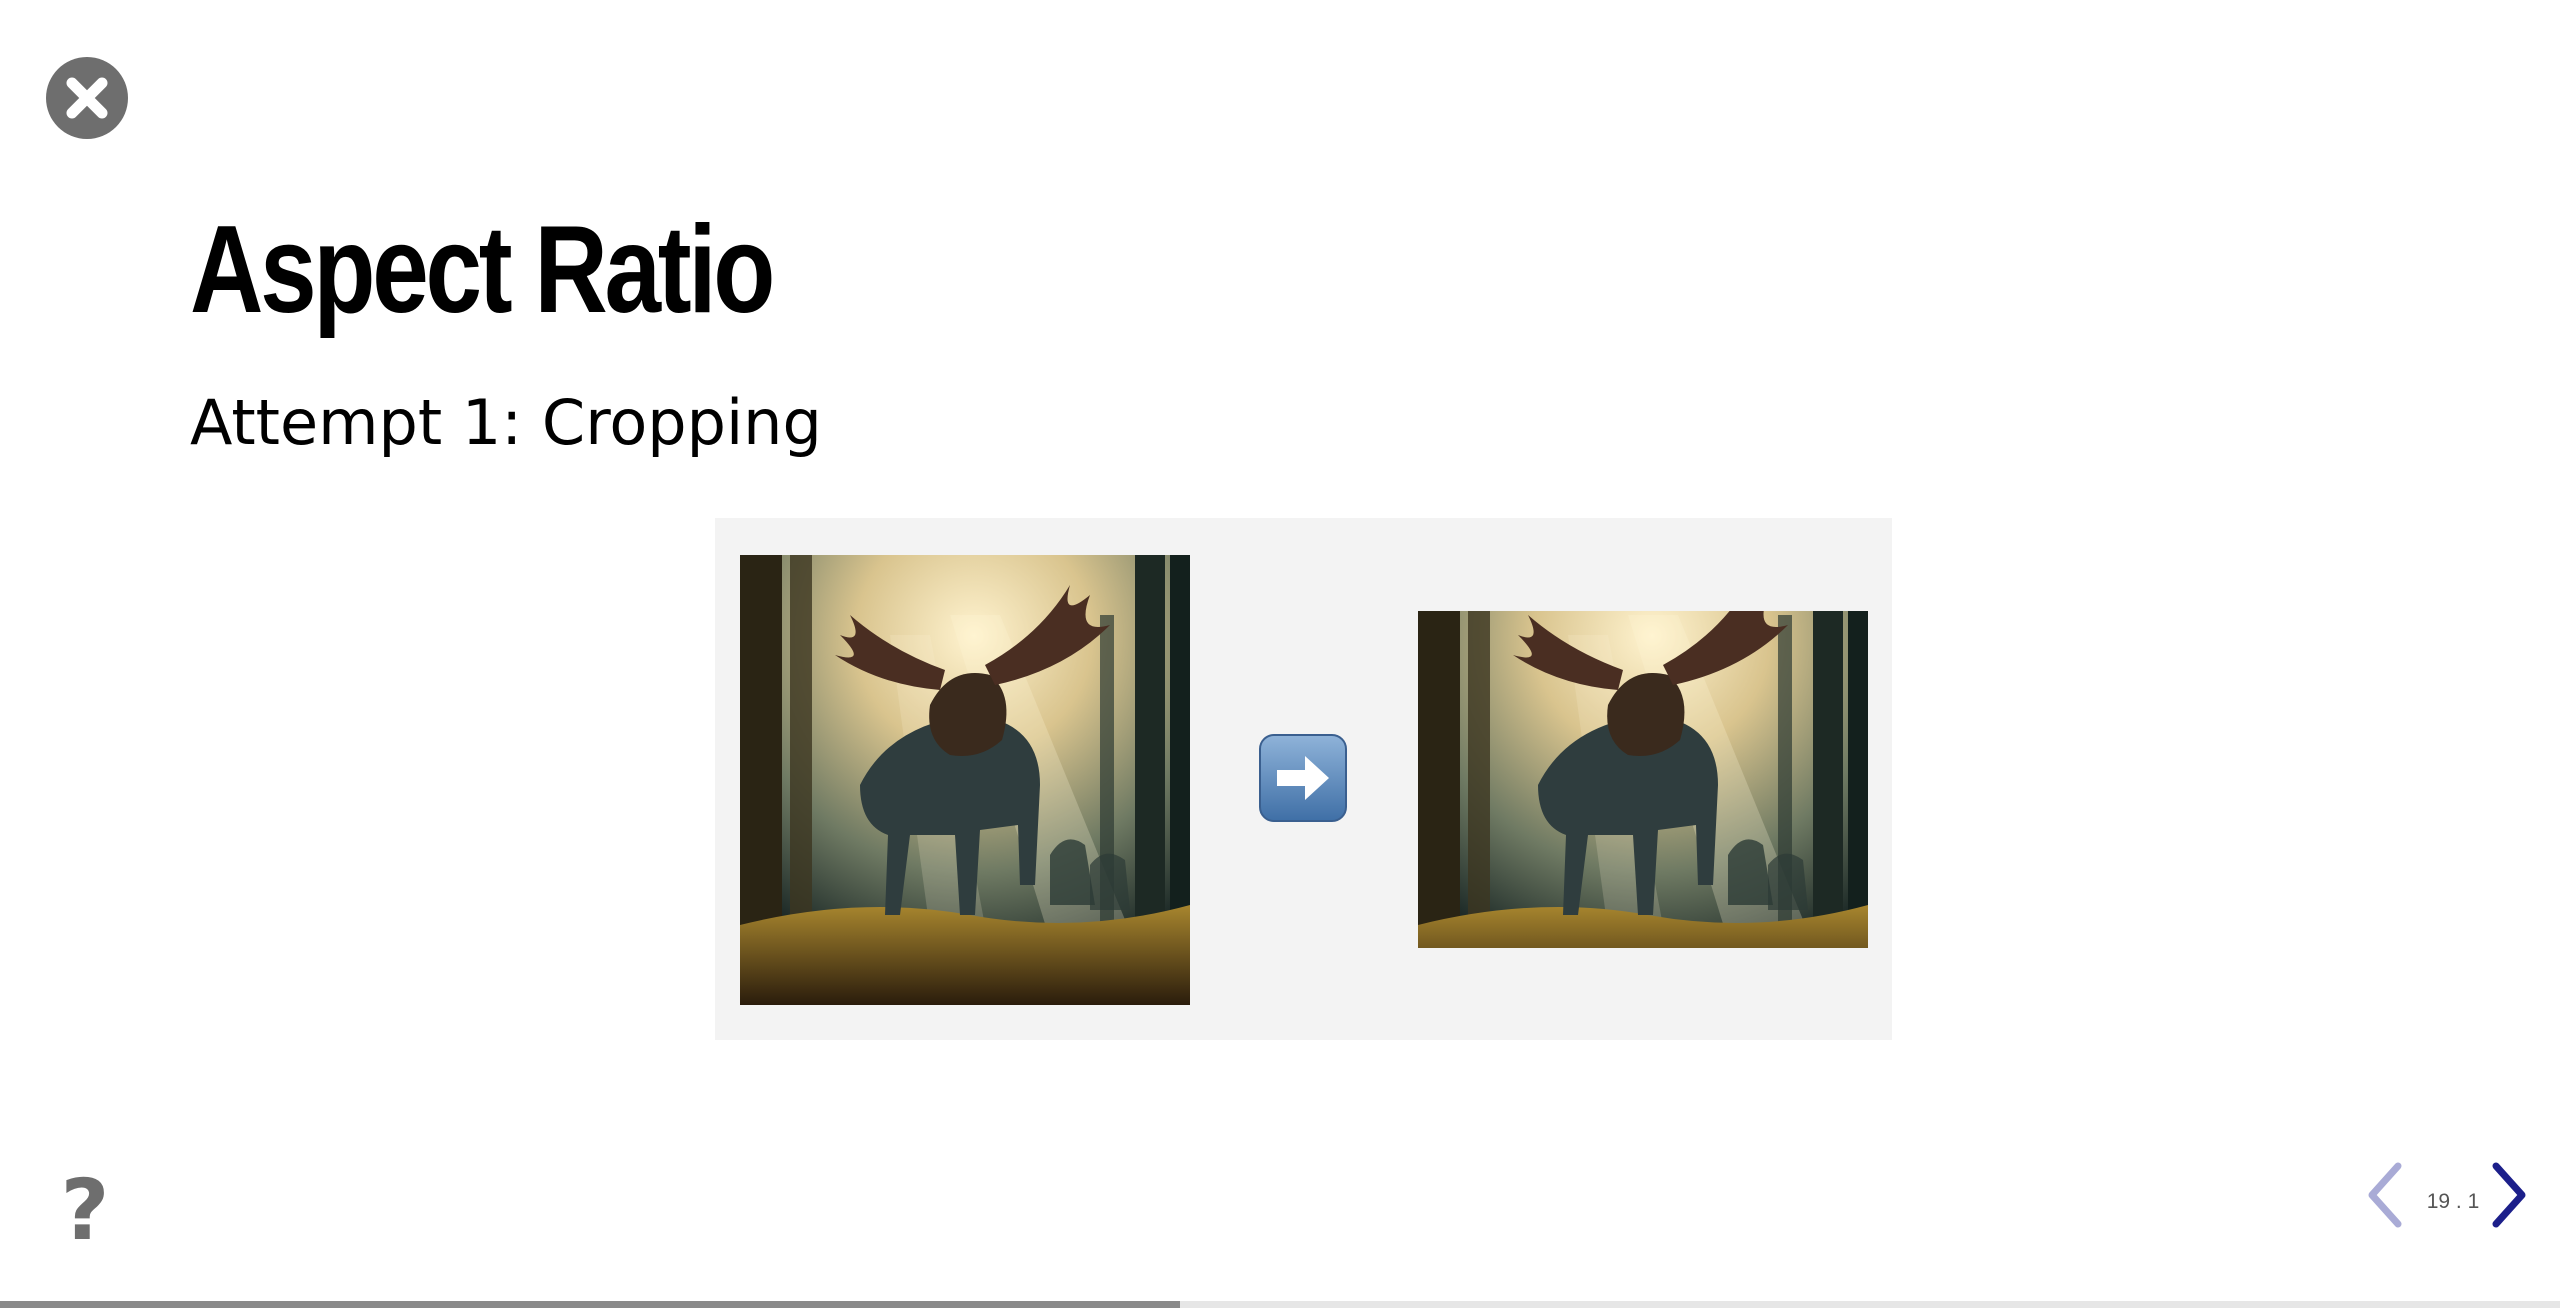 This screenshot has width=2560, height=1308. Describe the element at coordinates (85, 1210) in the screenshot. I see `help-button: ?` at that location.